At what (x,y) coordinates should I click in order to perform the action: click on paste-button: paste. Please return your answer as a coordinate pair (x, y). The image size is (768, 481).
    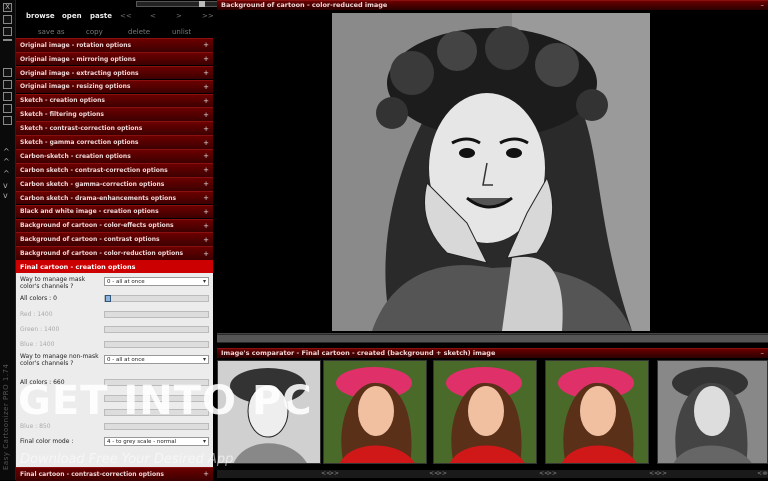
    Looking at the image, I should click on (101, 16).